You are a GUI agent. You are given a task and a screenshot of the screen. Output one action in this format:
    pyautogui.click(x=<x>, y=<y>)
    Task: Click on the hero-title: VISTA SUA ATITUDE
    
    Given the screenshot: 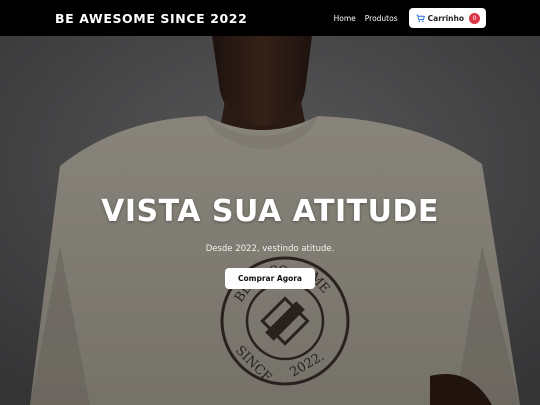 What is the action you would take?
    pyautogui.click(x=270, y=211)
    